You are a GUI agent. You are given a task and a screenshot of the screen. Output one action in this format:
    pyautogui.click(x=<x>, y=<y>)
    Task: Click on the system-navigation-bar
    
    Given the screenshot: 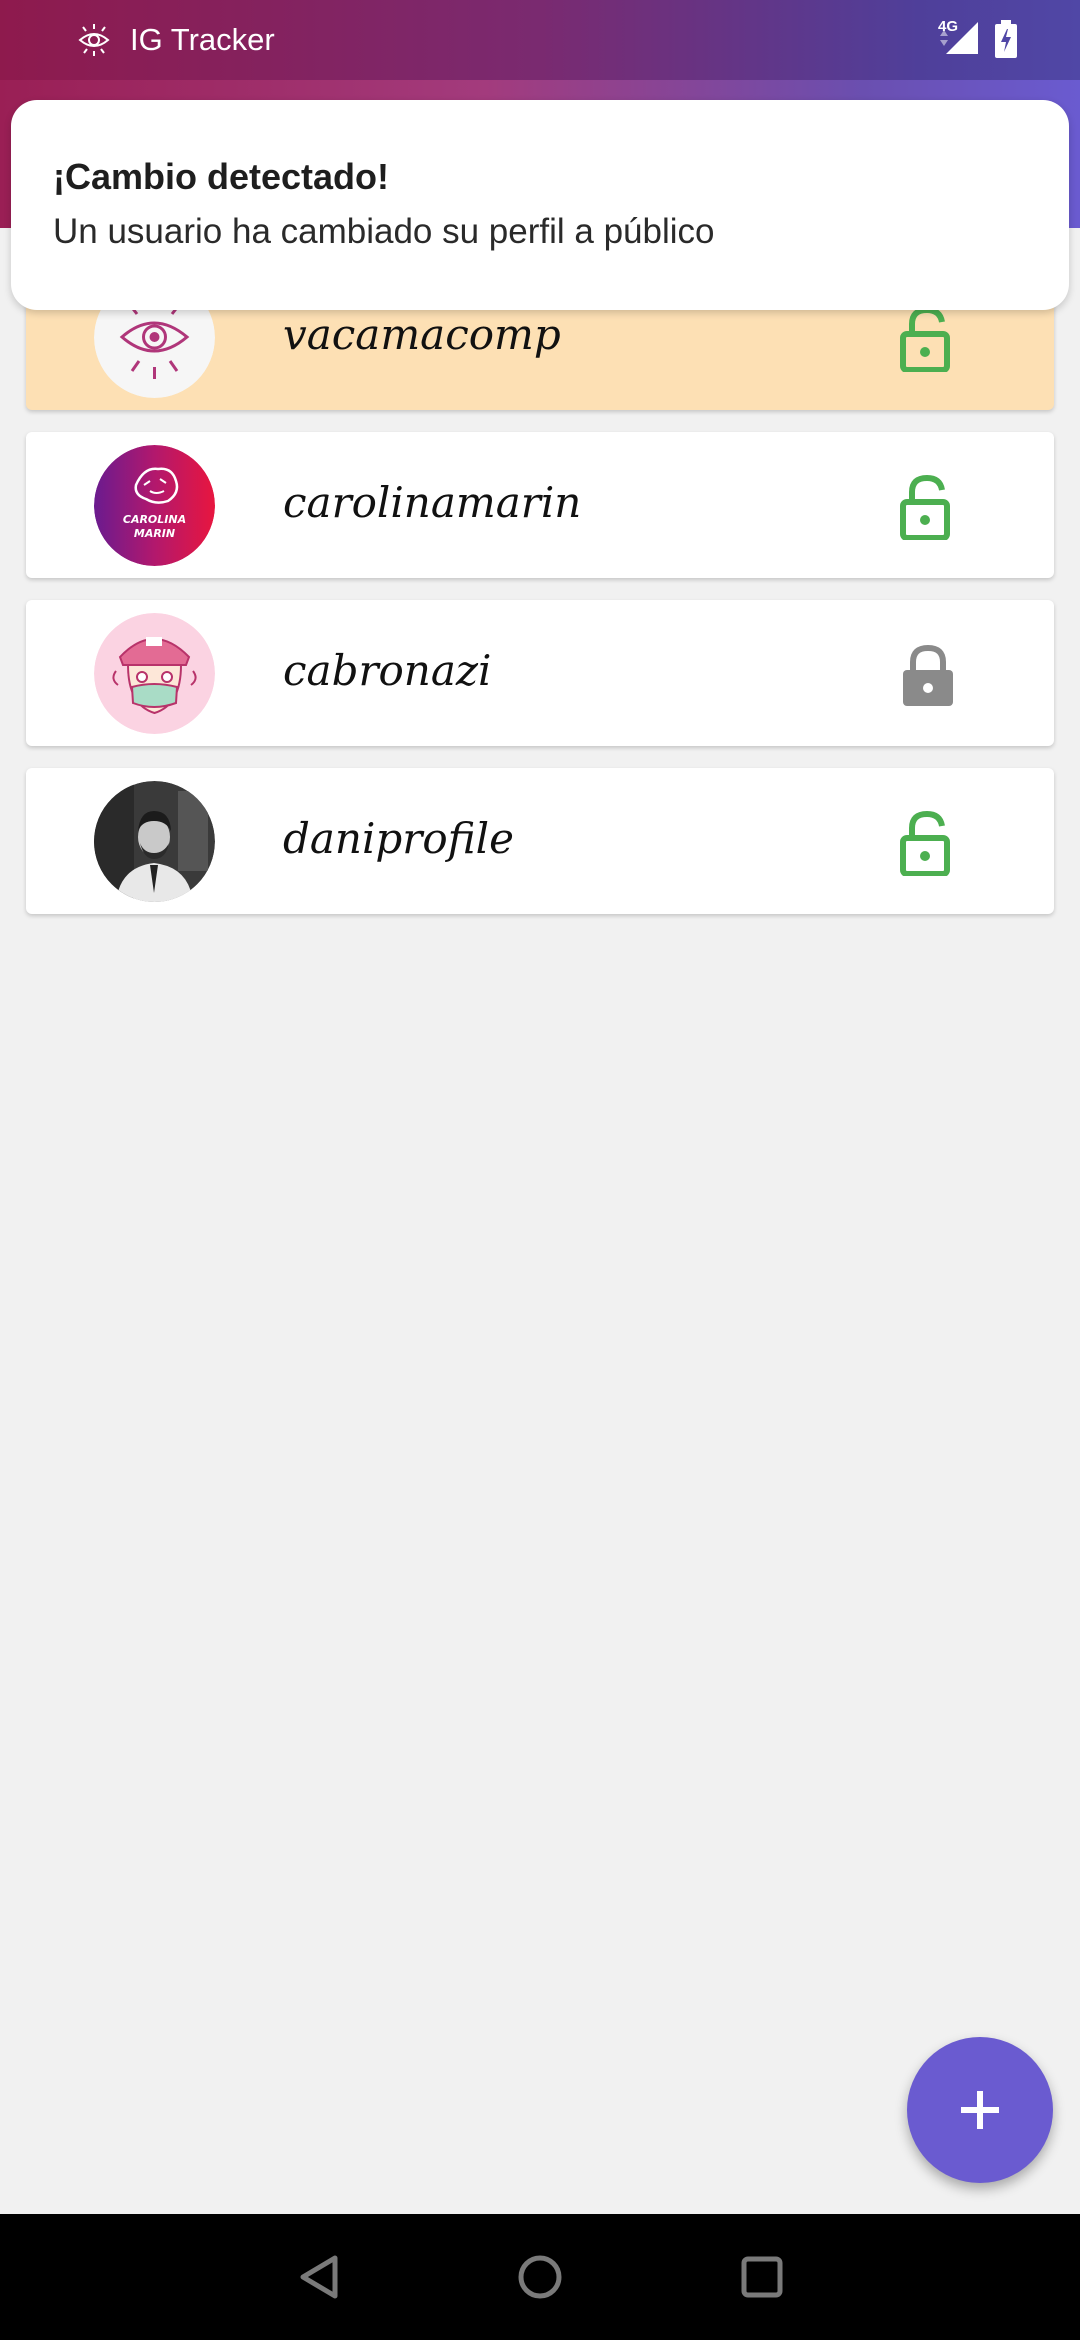 What is the action you would take?
    pyautogui.click(x=540, y=2277)
    